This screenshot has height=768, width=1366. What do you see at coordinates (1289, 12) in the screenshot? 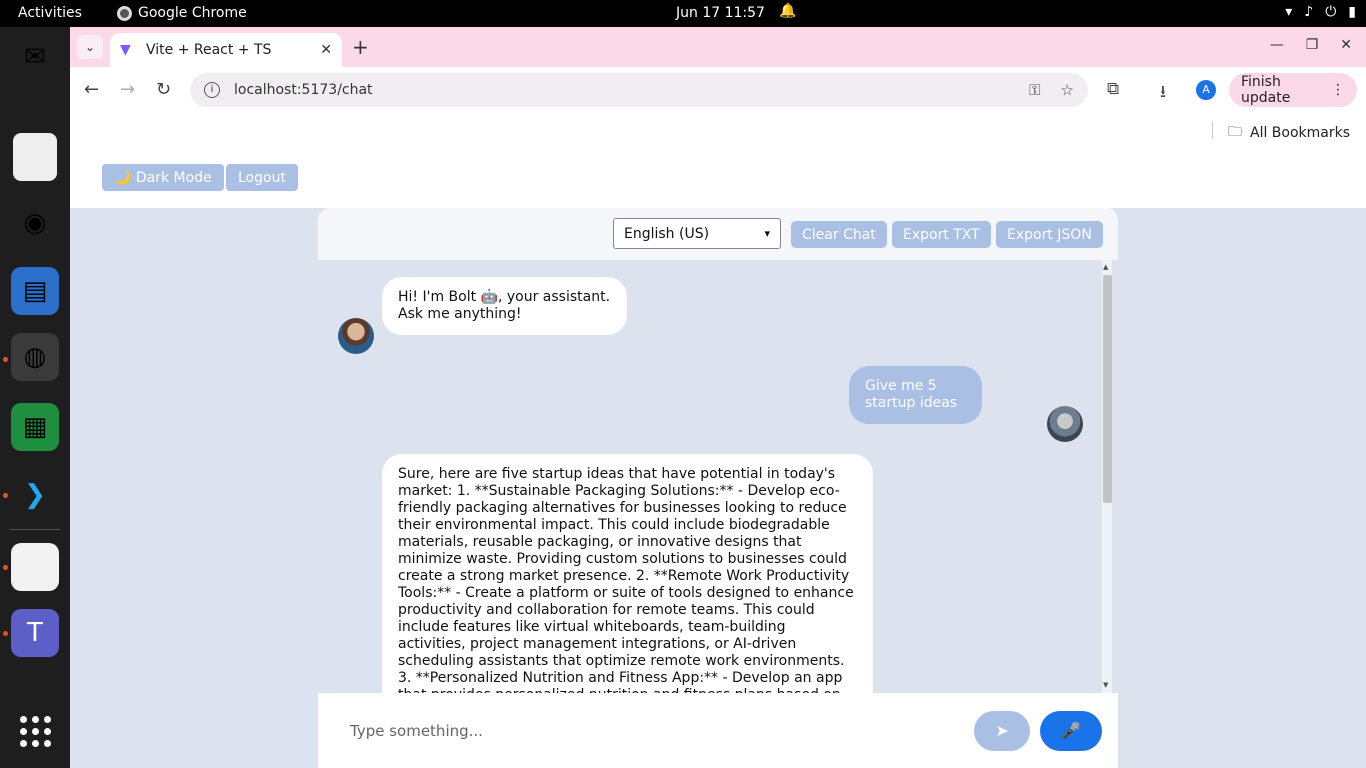
I see `wifi-icon: ▾` at bounding box center [1289, 12].